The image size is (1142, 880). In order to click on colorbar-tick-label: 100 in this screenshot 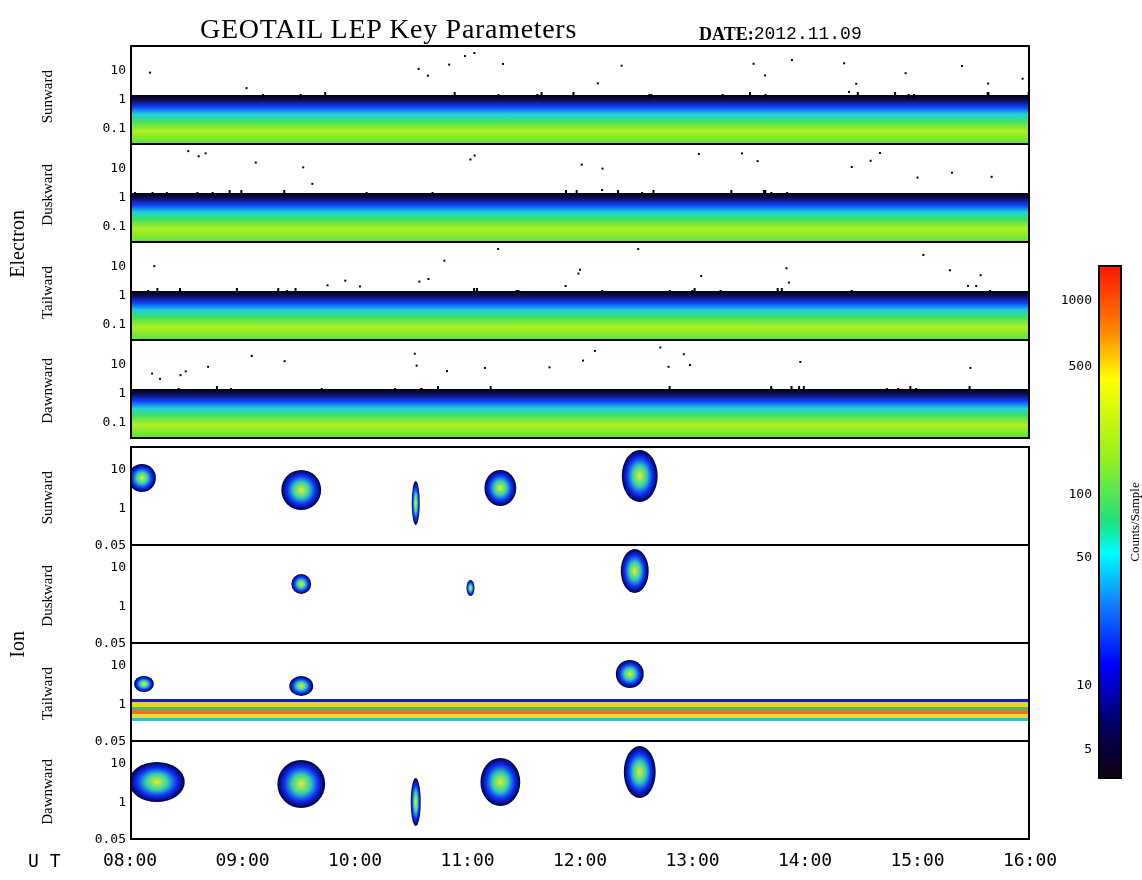, I will do `click(1080, 493)`.